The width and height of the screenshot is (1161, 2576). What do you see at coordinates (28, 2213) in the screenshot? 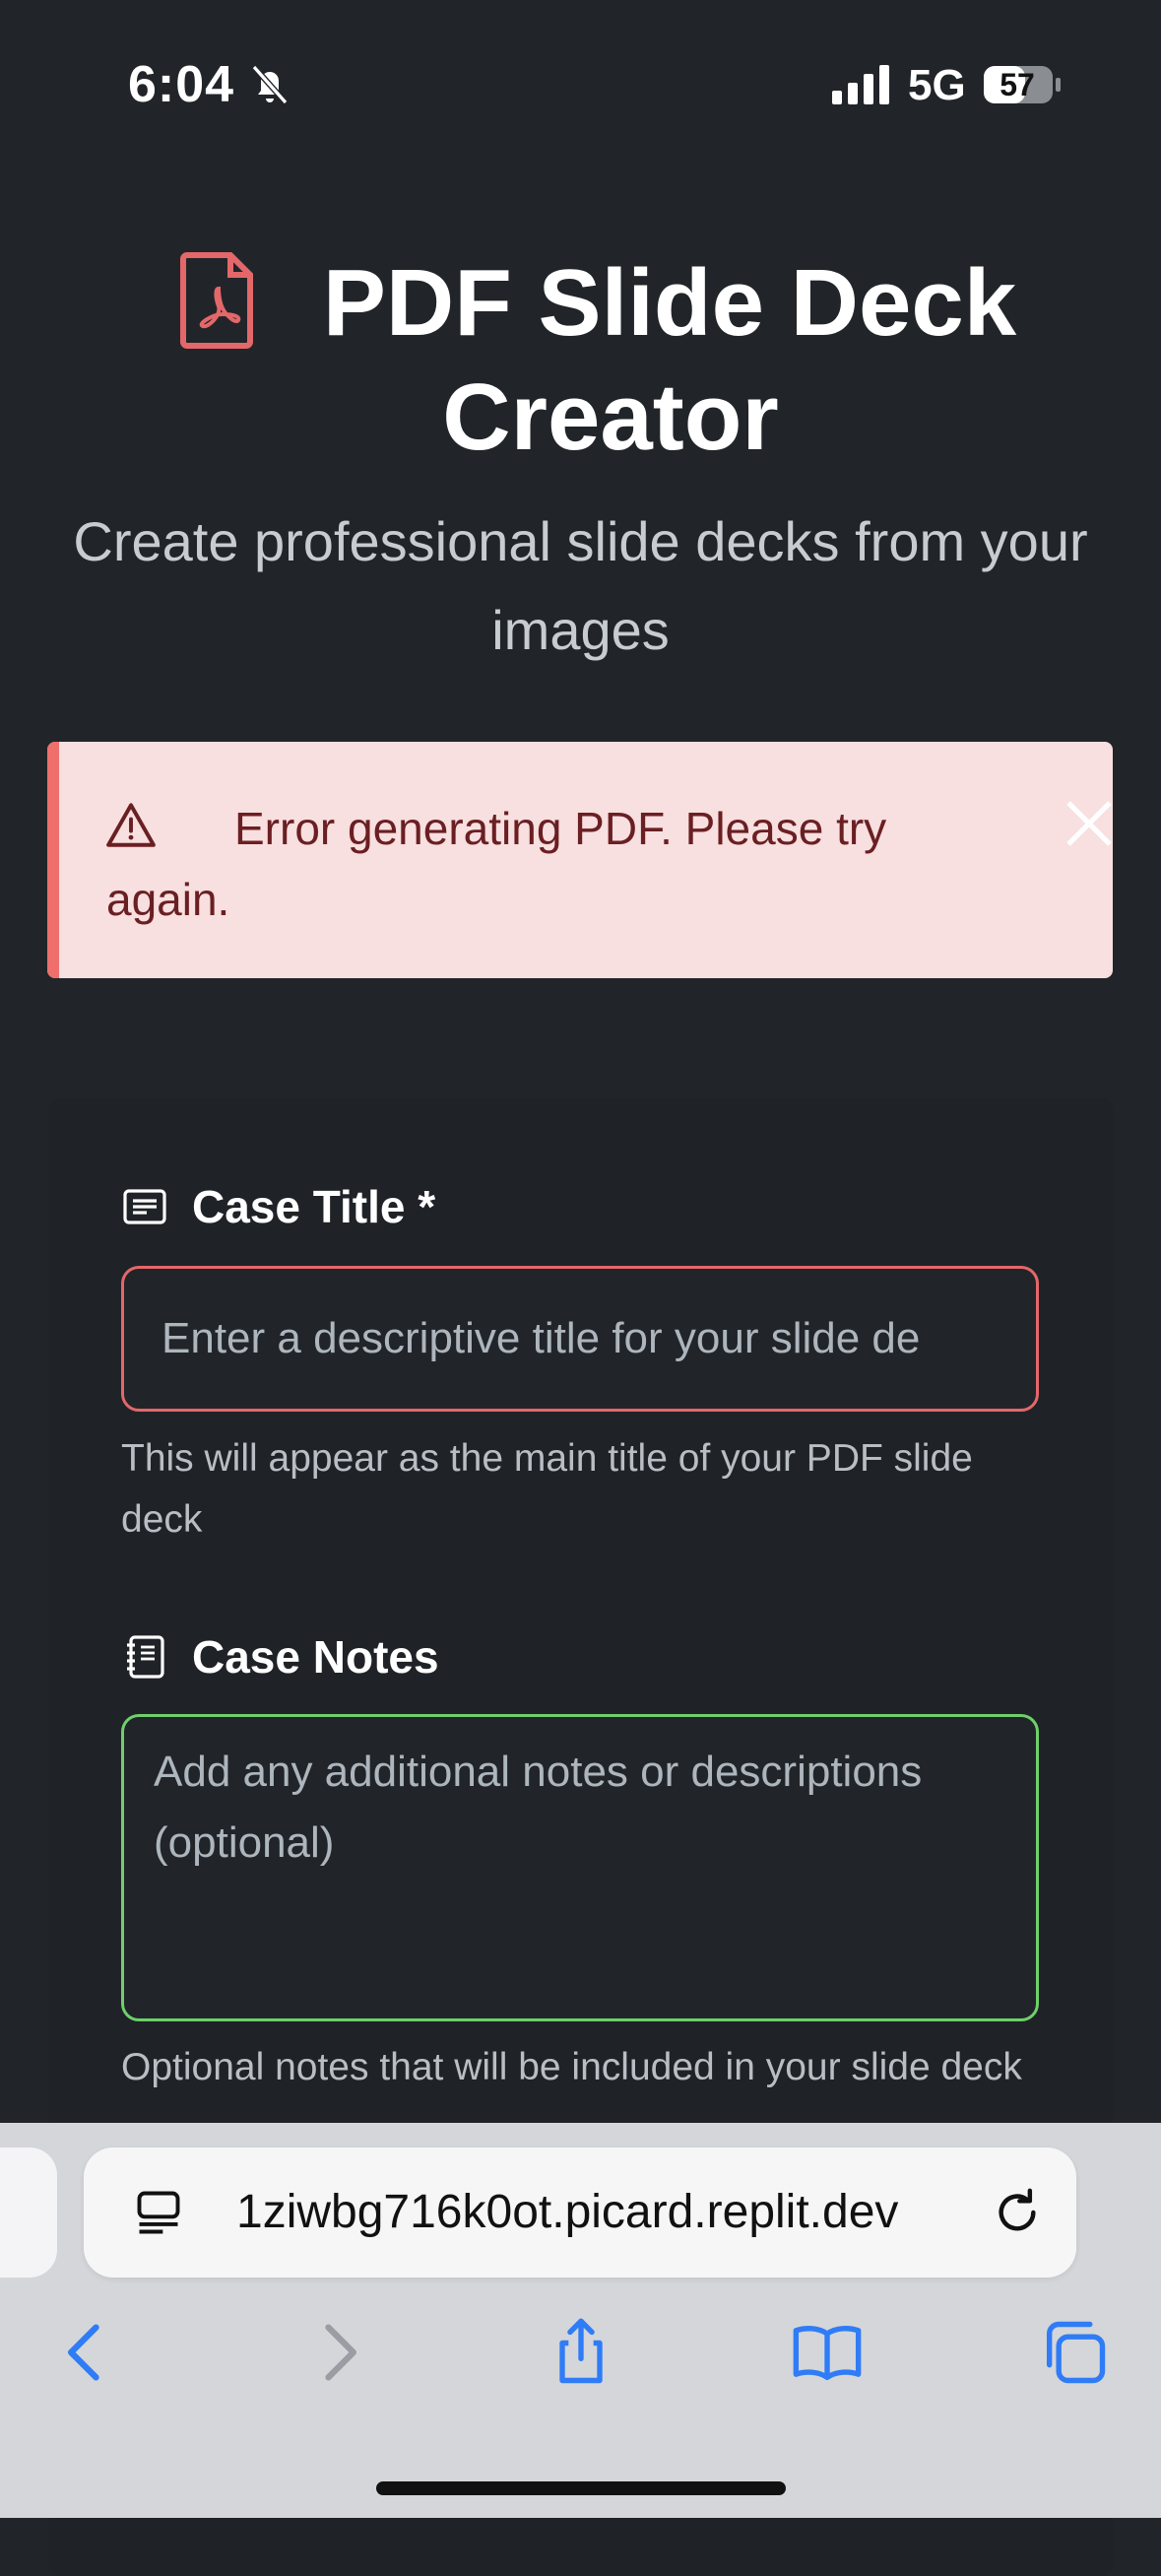
I see `previous-tab-peek` at bounding box center [28, 2213].